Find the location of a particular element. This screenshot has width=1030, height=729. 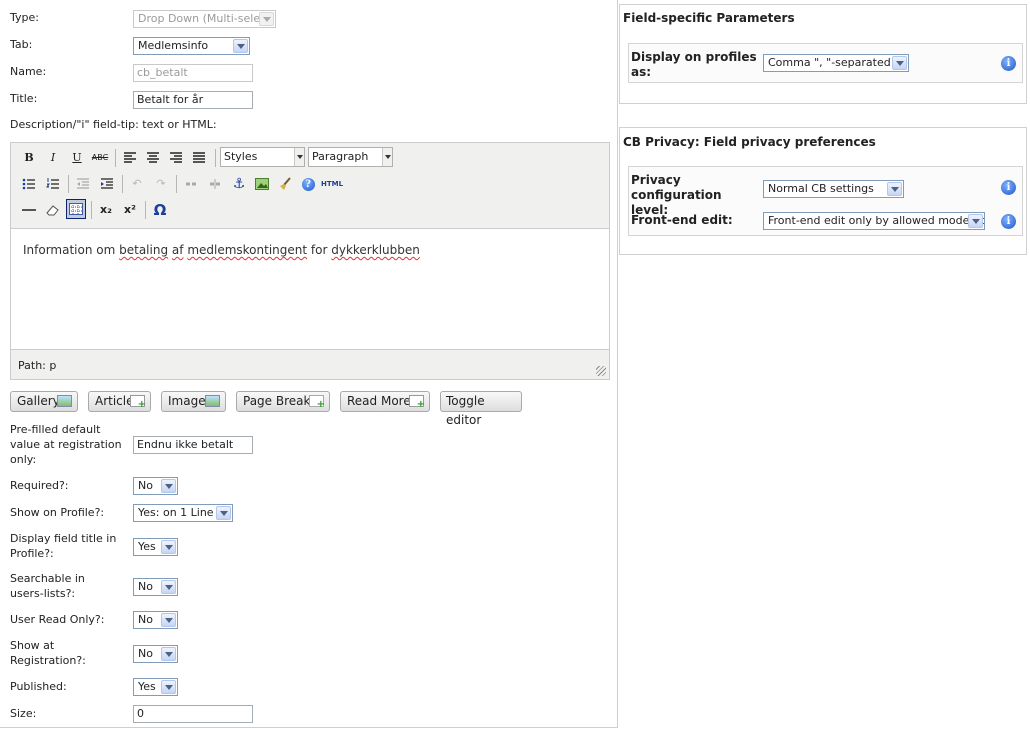

user-read-only-label: User Read Only?: is located at coordinates (57, 619).